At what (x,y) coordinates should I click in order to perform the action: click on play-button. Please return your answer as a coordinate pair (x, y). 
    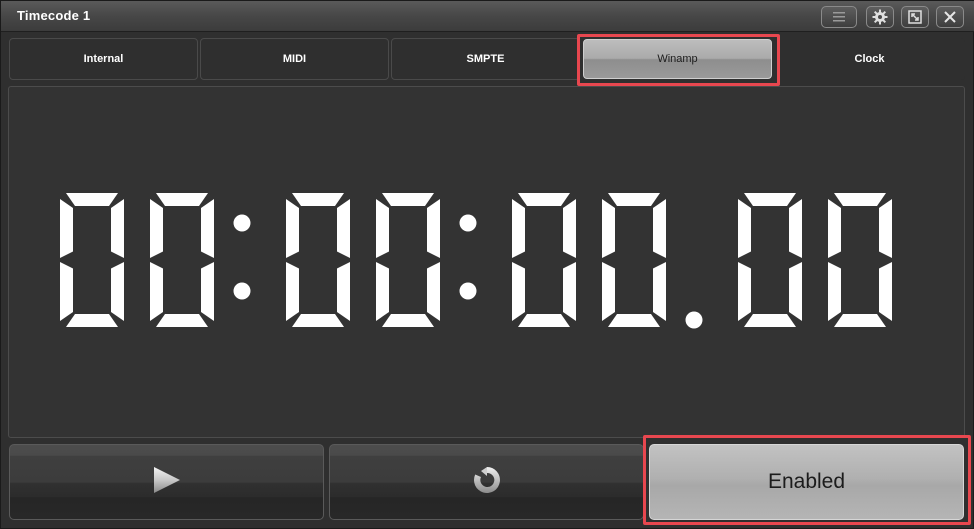
    Looking at the image, I should click on (166, 482).